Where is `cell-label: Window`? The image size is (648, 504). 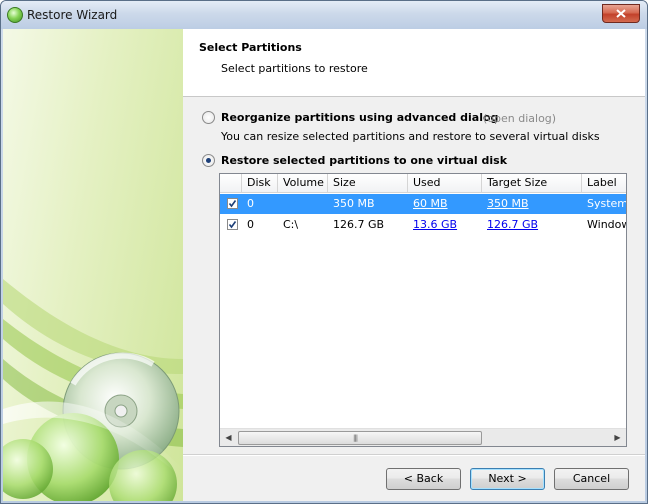 cell-label: Window is located at coordinates (606, 224).